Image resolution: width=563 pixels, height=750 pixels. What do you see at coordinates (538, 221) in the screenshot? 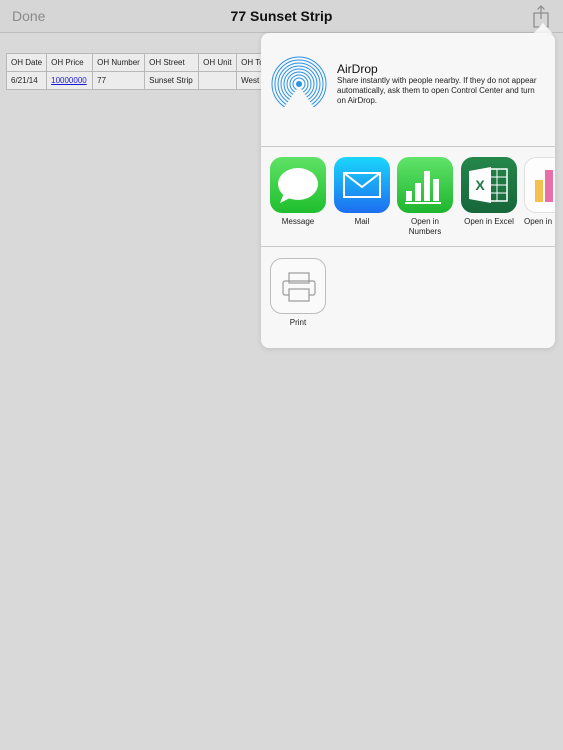
I see `app-label: Open in` at bounding box center [538, 221].